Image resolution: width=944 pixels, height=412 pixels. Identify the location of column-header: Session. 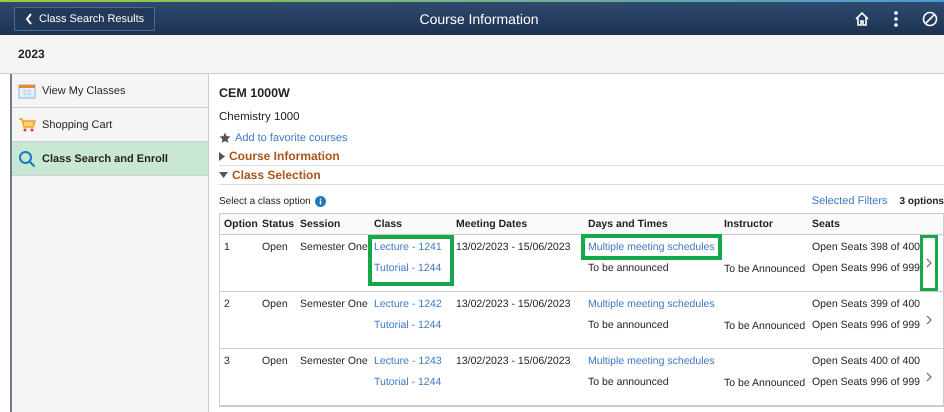
(321, 224).